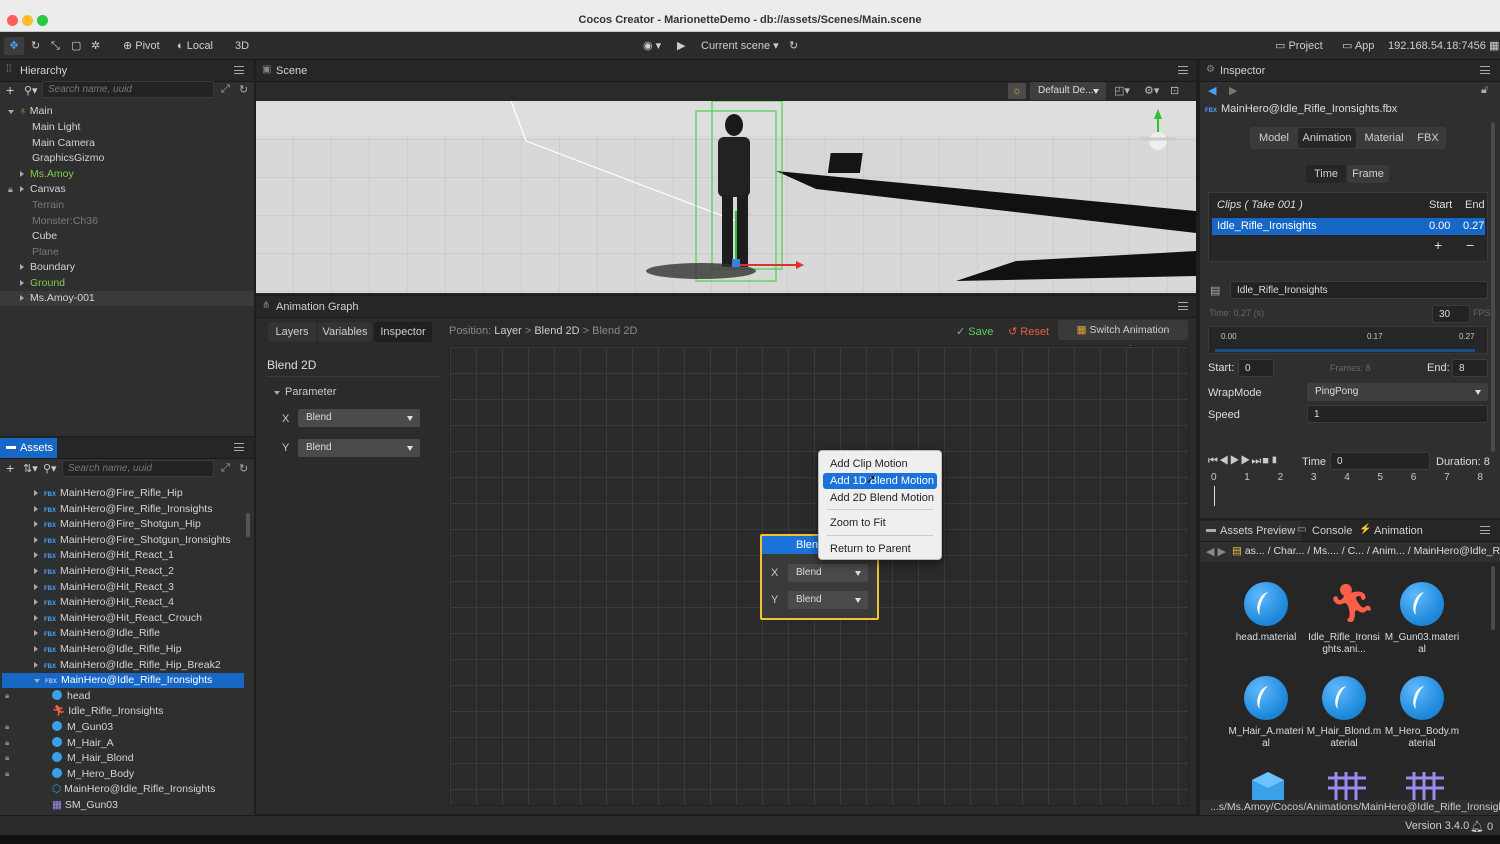  Describe the element at coordinates (243, 89) in the screenshot. I see `refresh-hierarchy-icon: ↻` at that location.